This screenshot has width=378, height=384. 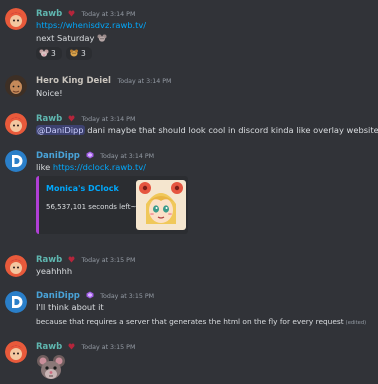 I want to click on message-text: I'll think about it, so click(x=70, y=307).